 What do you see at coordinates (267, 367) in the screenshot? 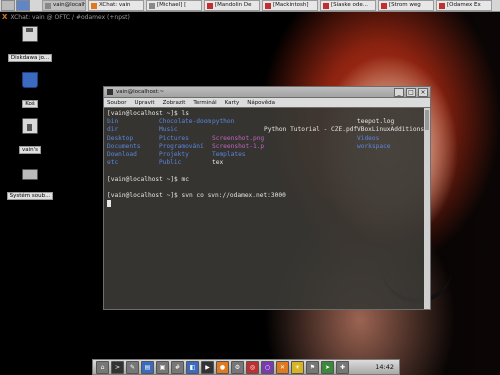
I see `disc-icon: ○` at bounding box center [267, 367].